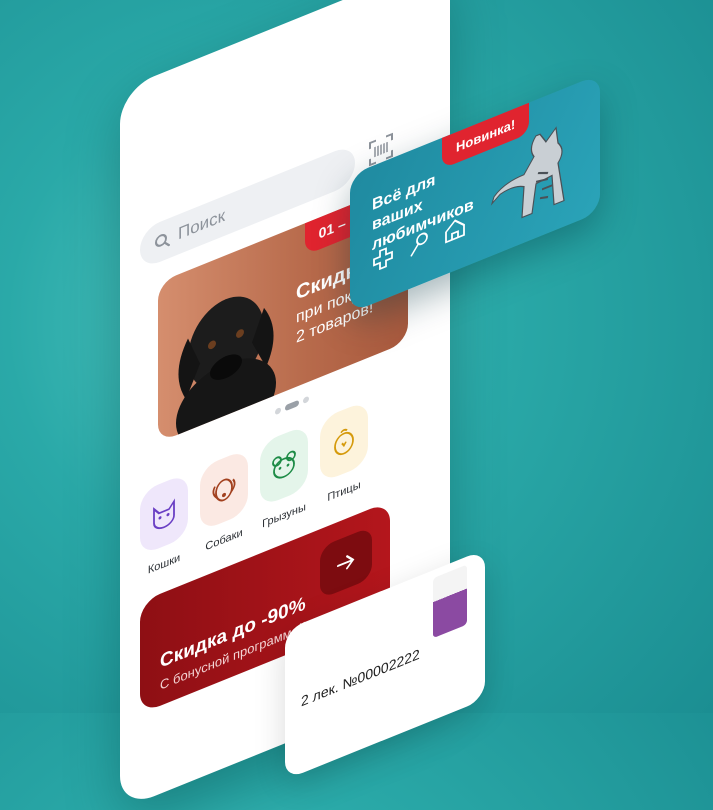 The height and width of the screenshot is (810, 713). I want to click on cat-icon, so click(164, 514).